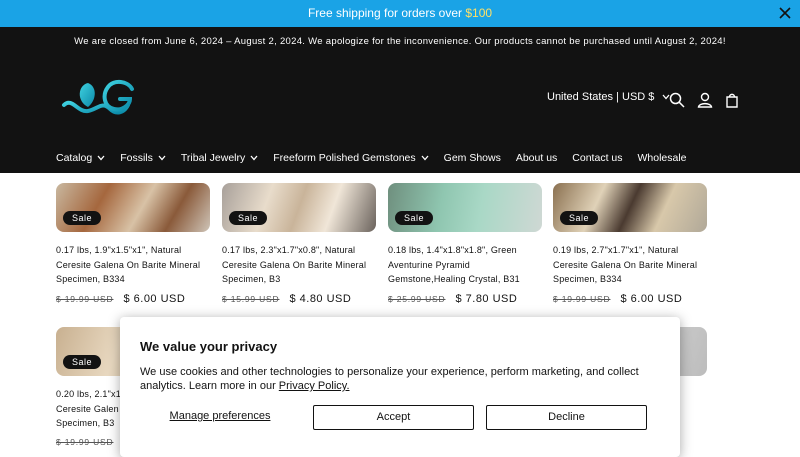  What do you see at coordinates (601, 97) in the screenshot?
I see `locale-label: United States | USD $` at bounding box center [601, 97].